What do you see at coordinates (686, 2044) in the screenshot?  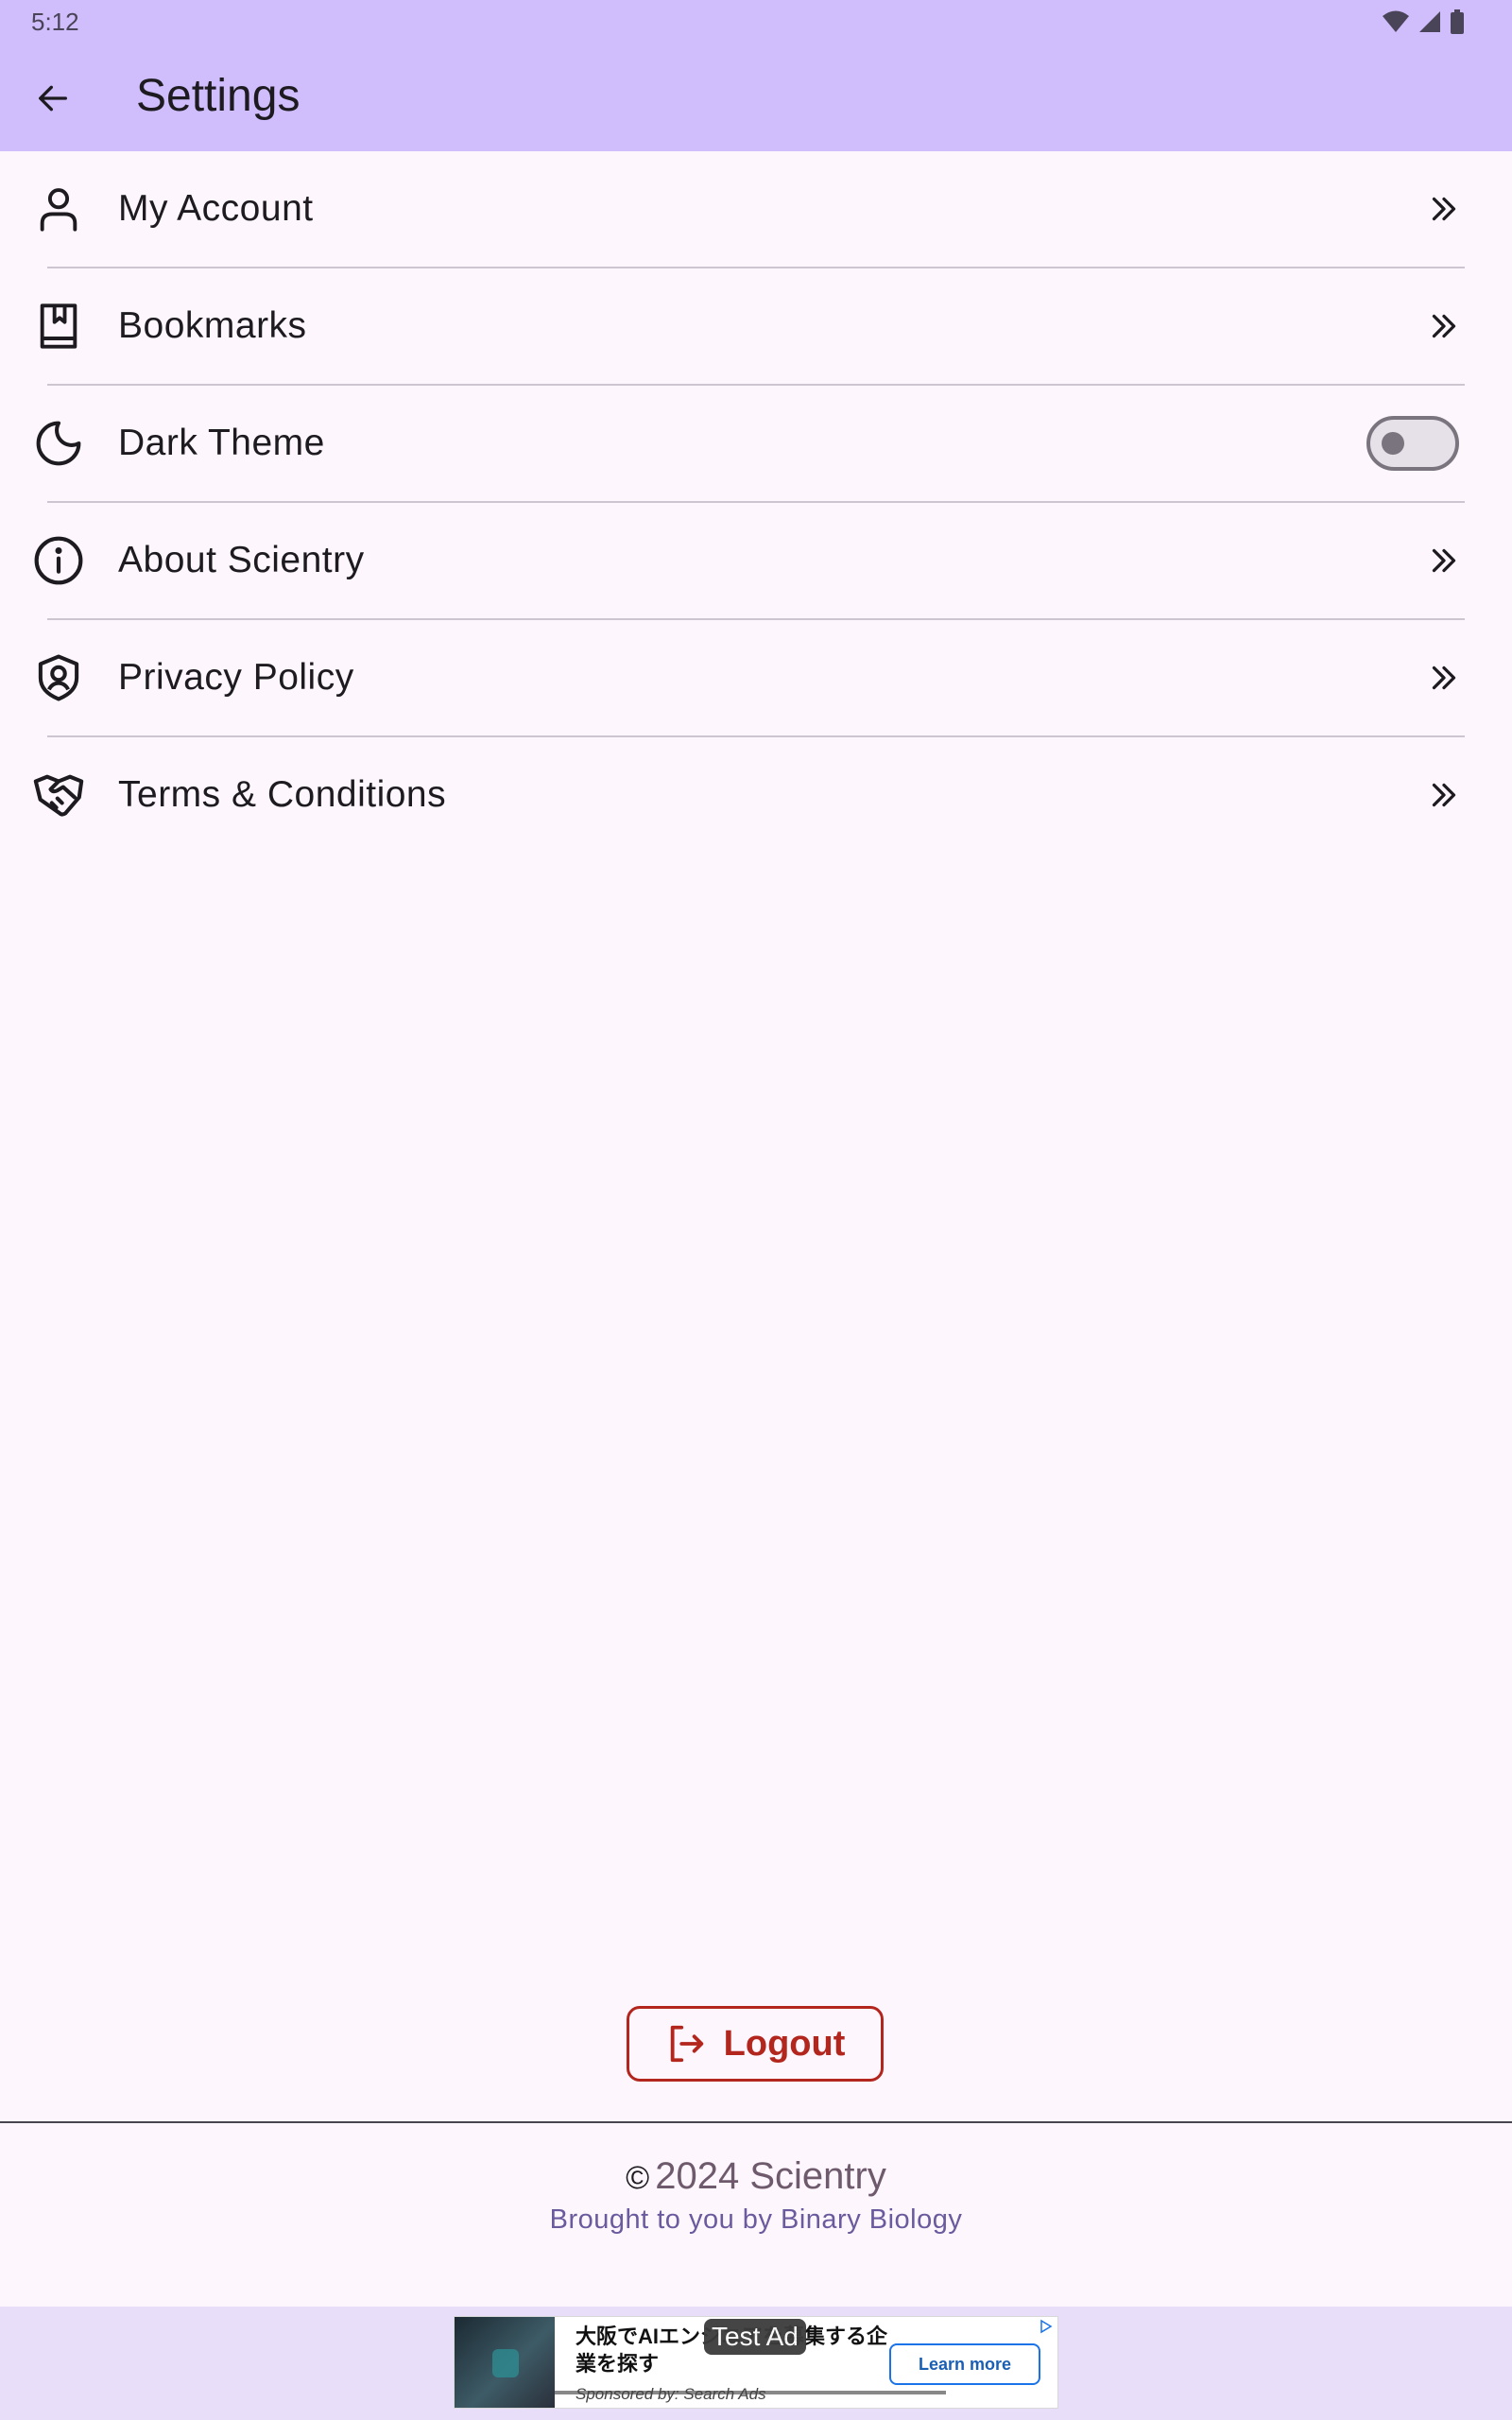 I see `logout-icon` at bounding box center [686, 2044].